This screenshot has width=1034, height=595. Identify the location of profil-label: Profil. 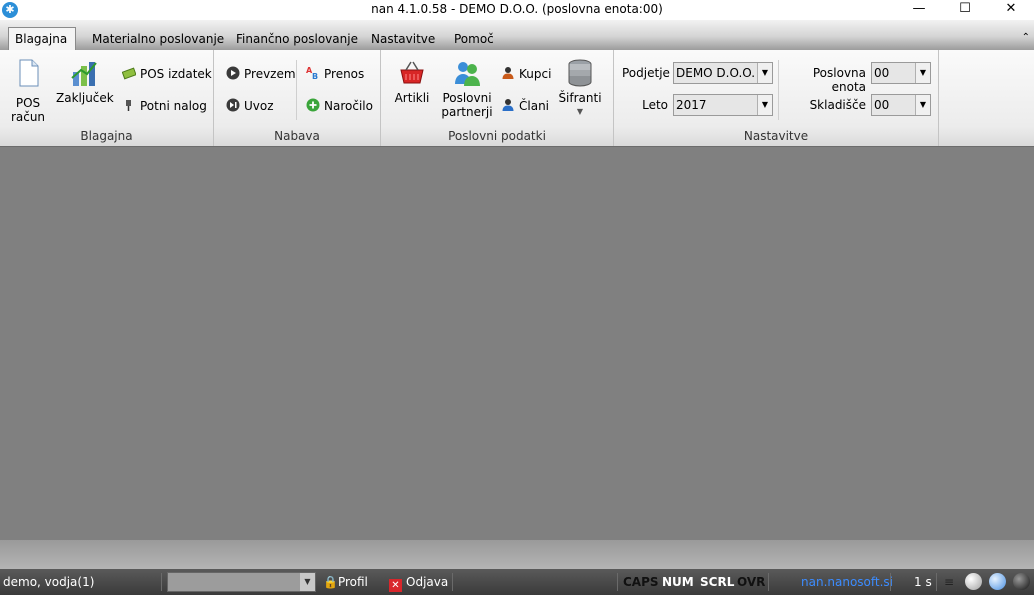
(352, 582).